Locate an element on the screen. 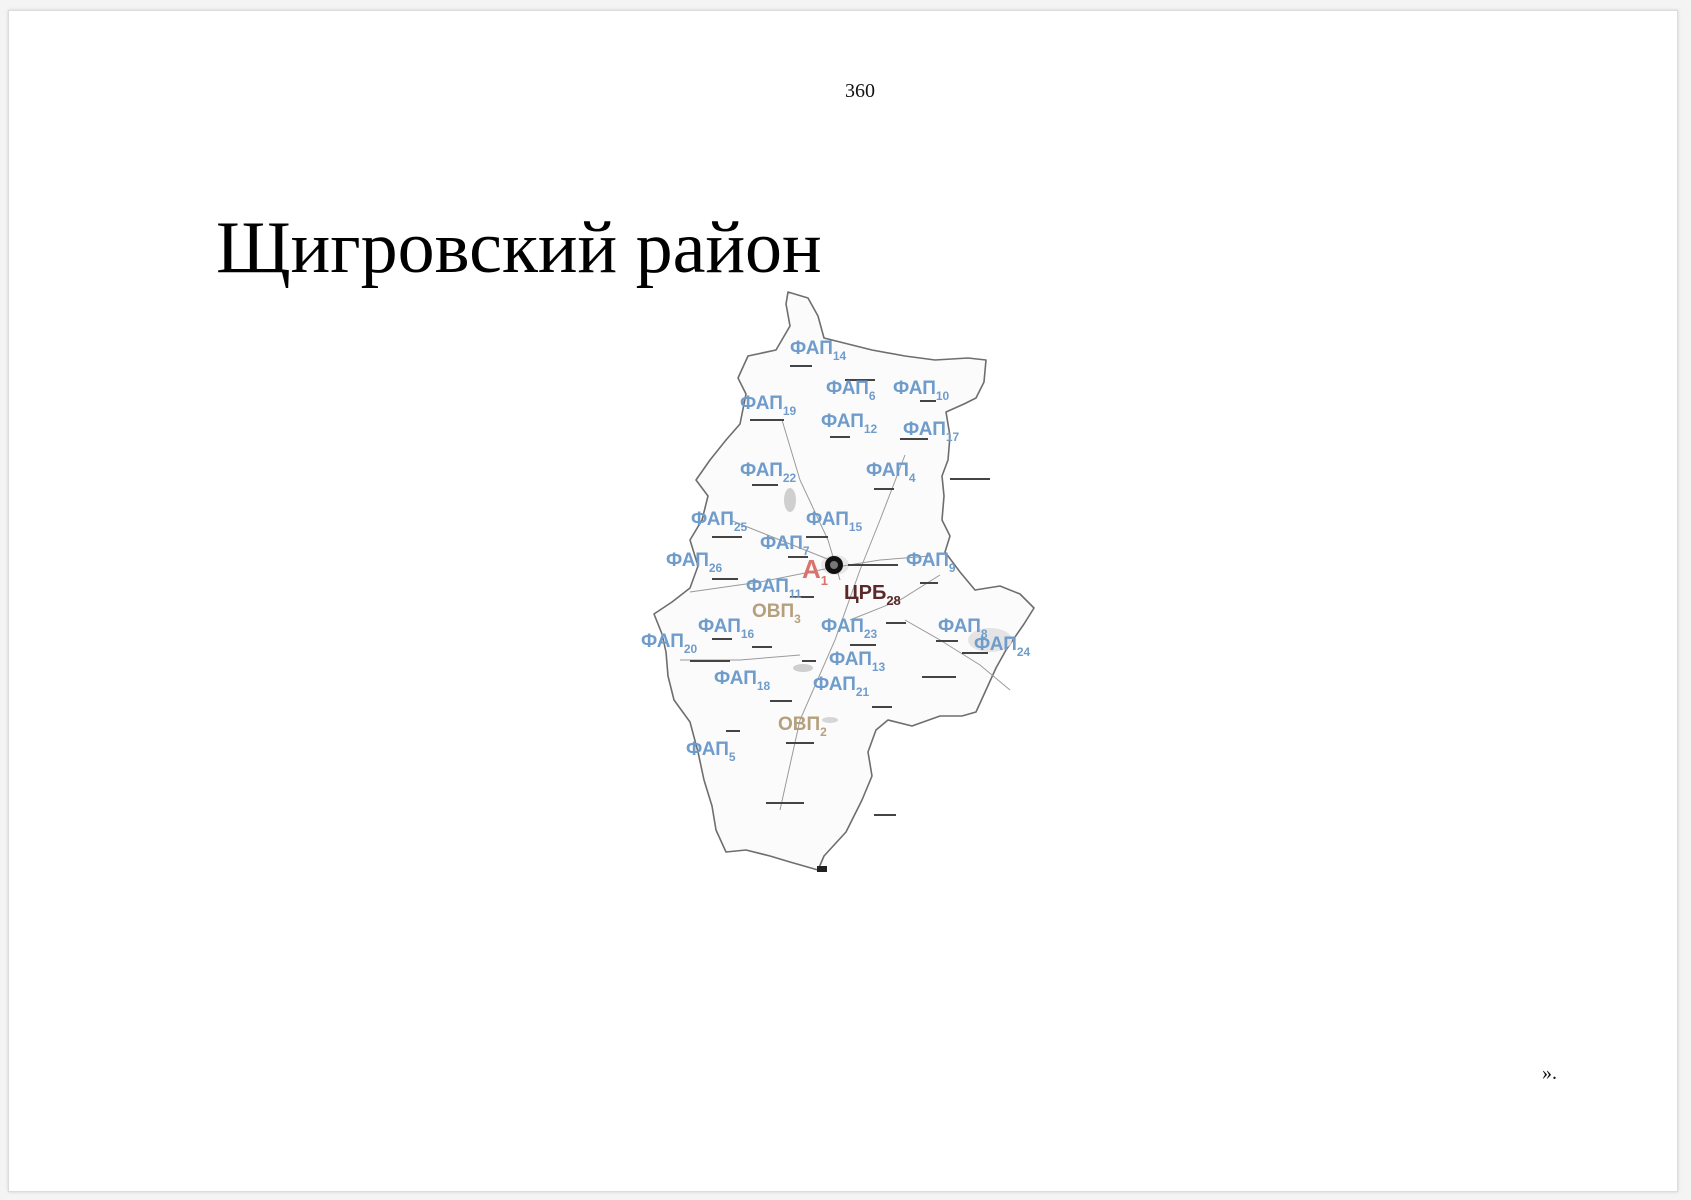  marker-number: 24 is located at coordinates (1024, 652).